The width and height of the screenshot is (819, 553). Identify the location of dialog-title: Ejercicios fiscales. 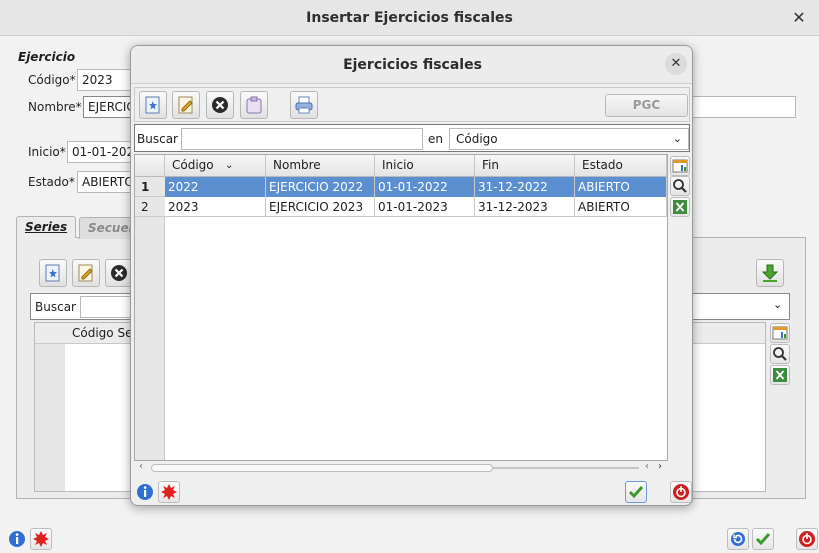
(412, 65).